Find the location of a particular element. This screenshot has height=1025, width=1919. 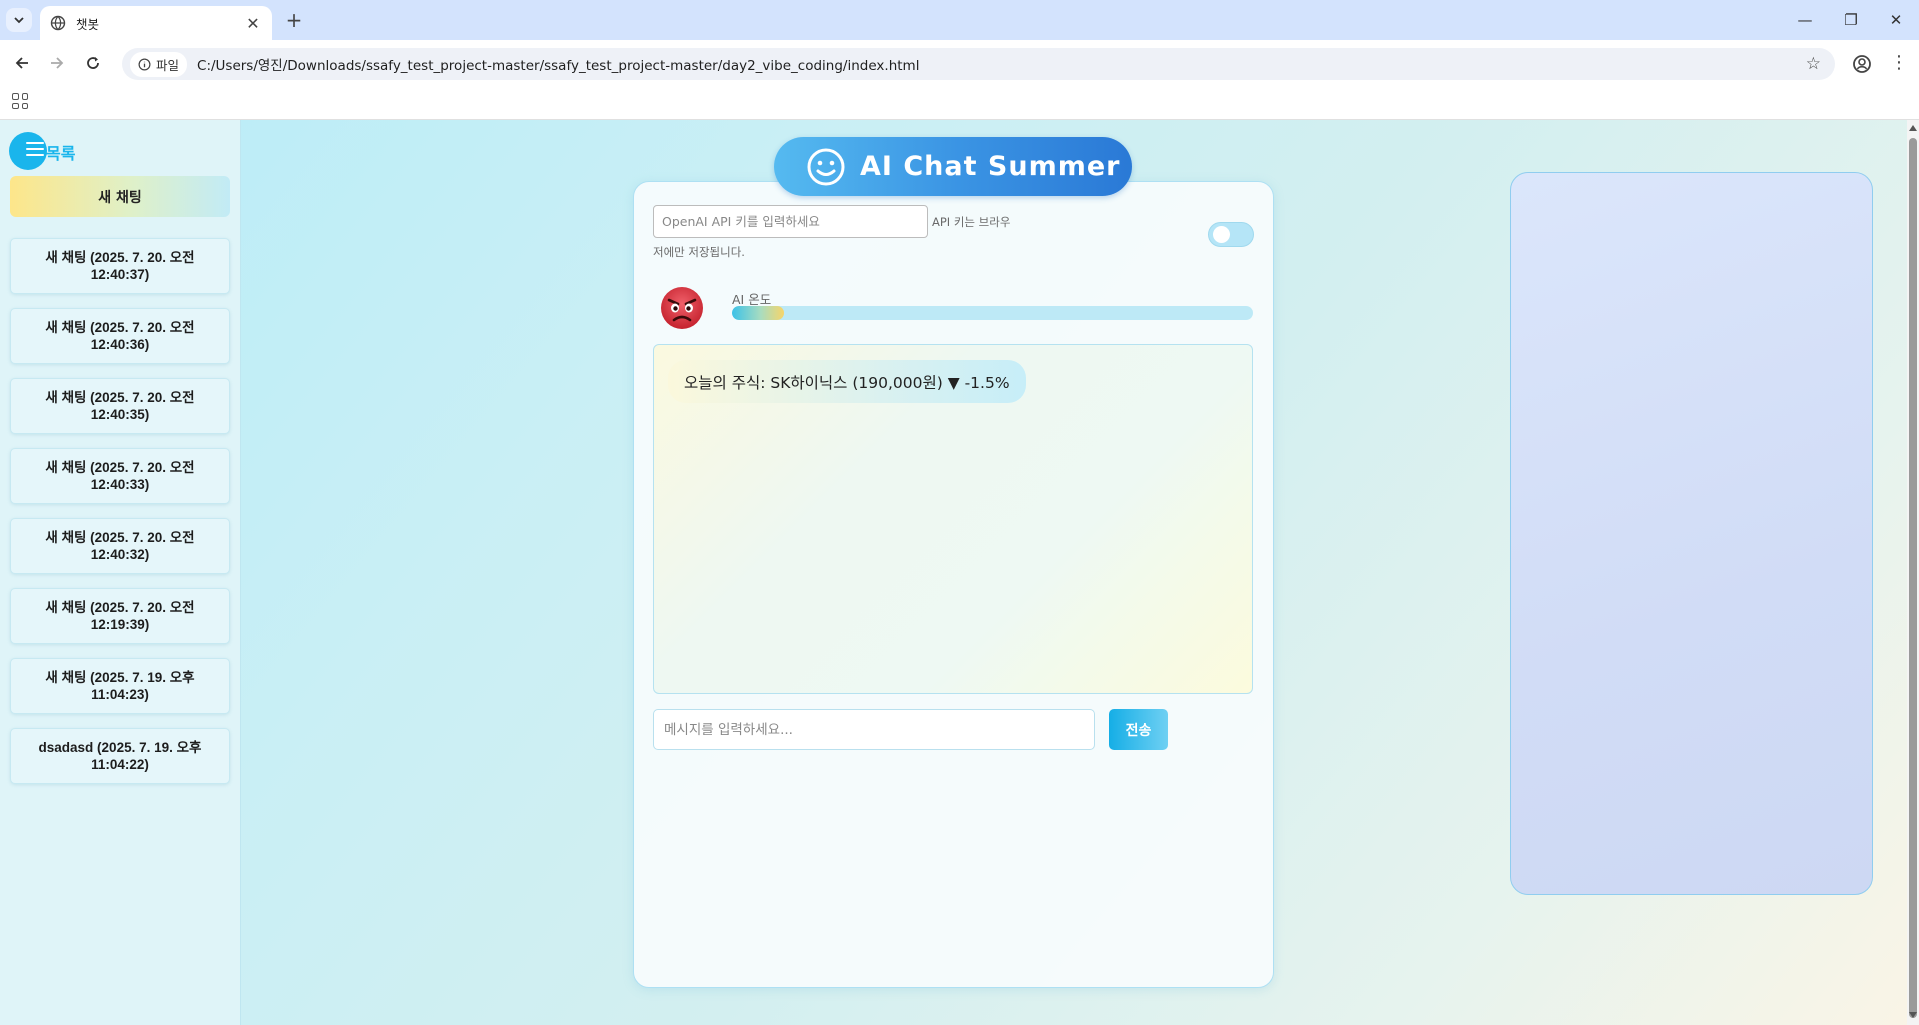

browser-tab: 챗봇 ✕ is located at coordinates (156, 23).